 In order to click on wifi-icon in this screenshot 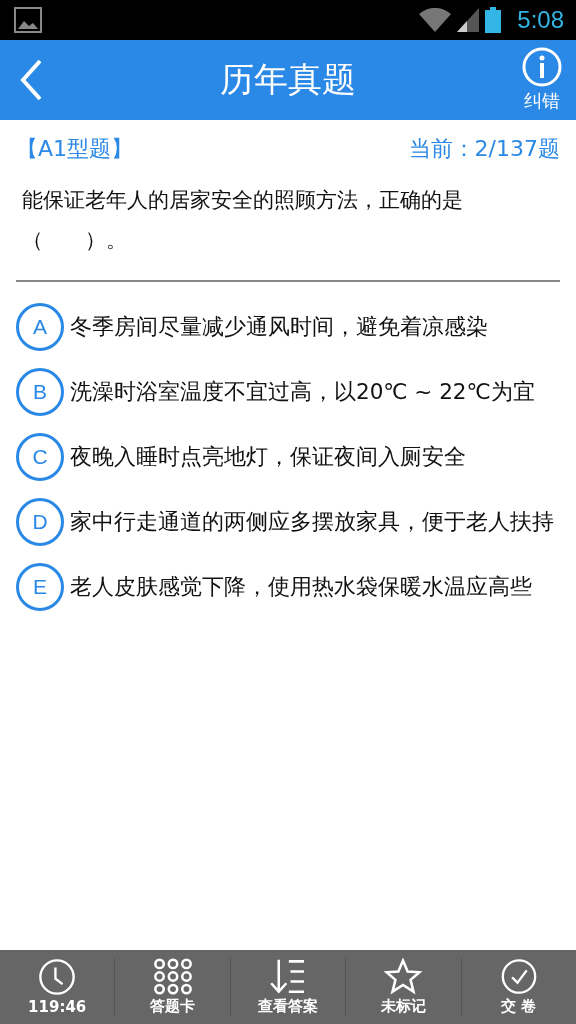, I will do `click(435, 20)`.